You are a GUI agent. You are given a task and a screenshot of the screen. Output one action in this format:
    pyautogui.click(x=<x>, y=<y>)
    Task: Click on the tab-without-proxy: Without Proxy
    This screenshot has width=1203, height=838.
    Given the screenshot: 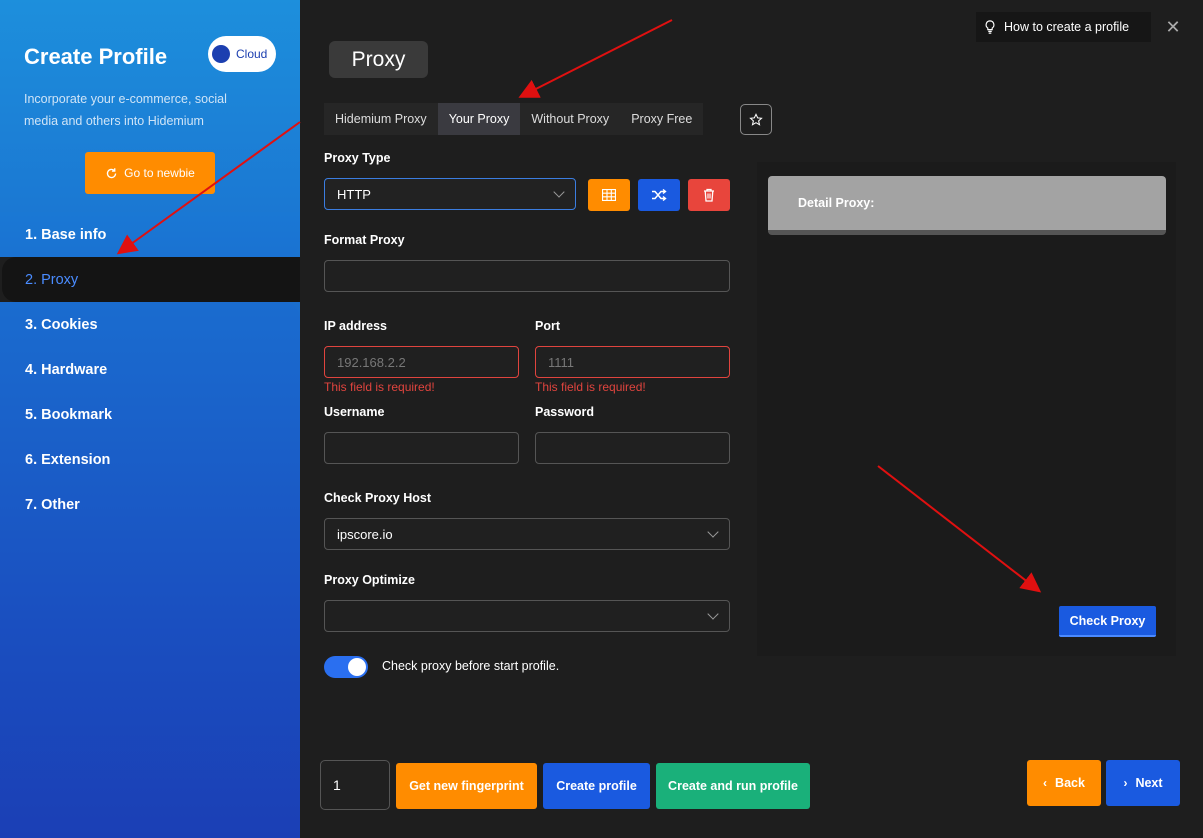 What is the action you would take?
    pyautogui.click(x=570, y=119)
    